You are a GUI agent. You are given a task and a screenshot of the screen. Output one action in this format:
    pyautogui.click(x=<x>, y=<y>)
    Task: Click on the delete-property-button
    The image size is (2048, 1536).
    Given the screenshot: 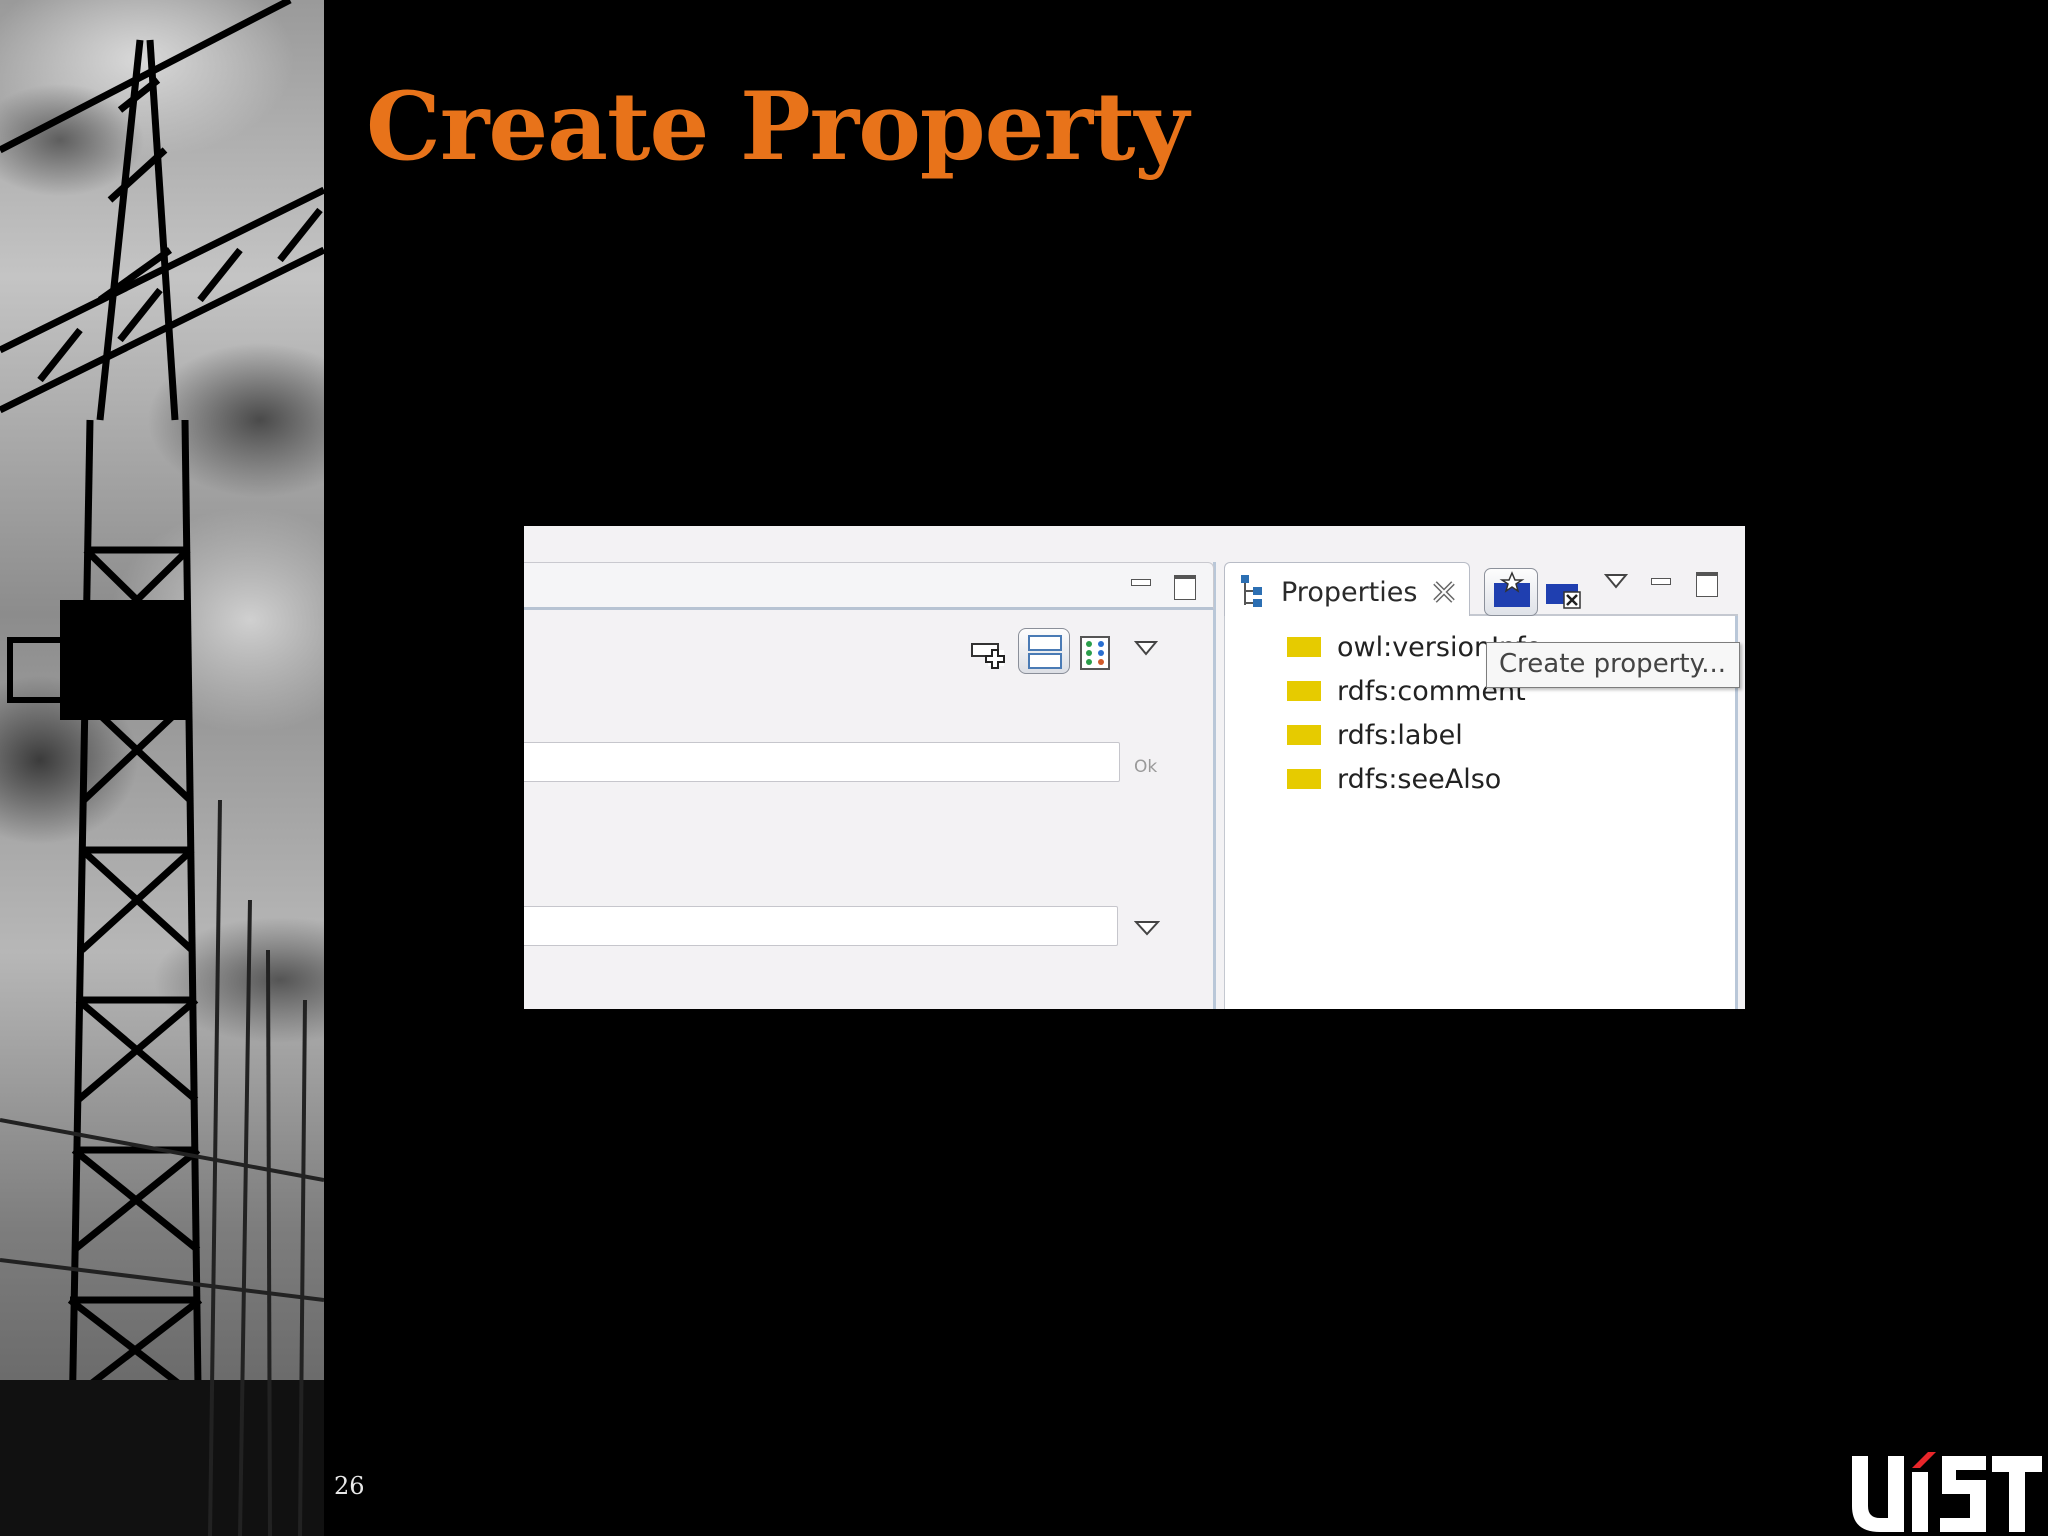 What is the action you would take?
    pyautogui.click(x=1564, y=593)
    